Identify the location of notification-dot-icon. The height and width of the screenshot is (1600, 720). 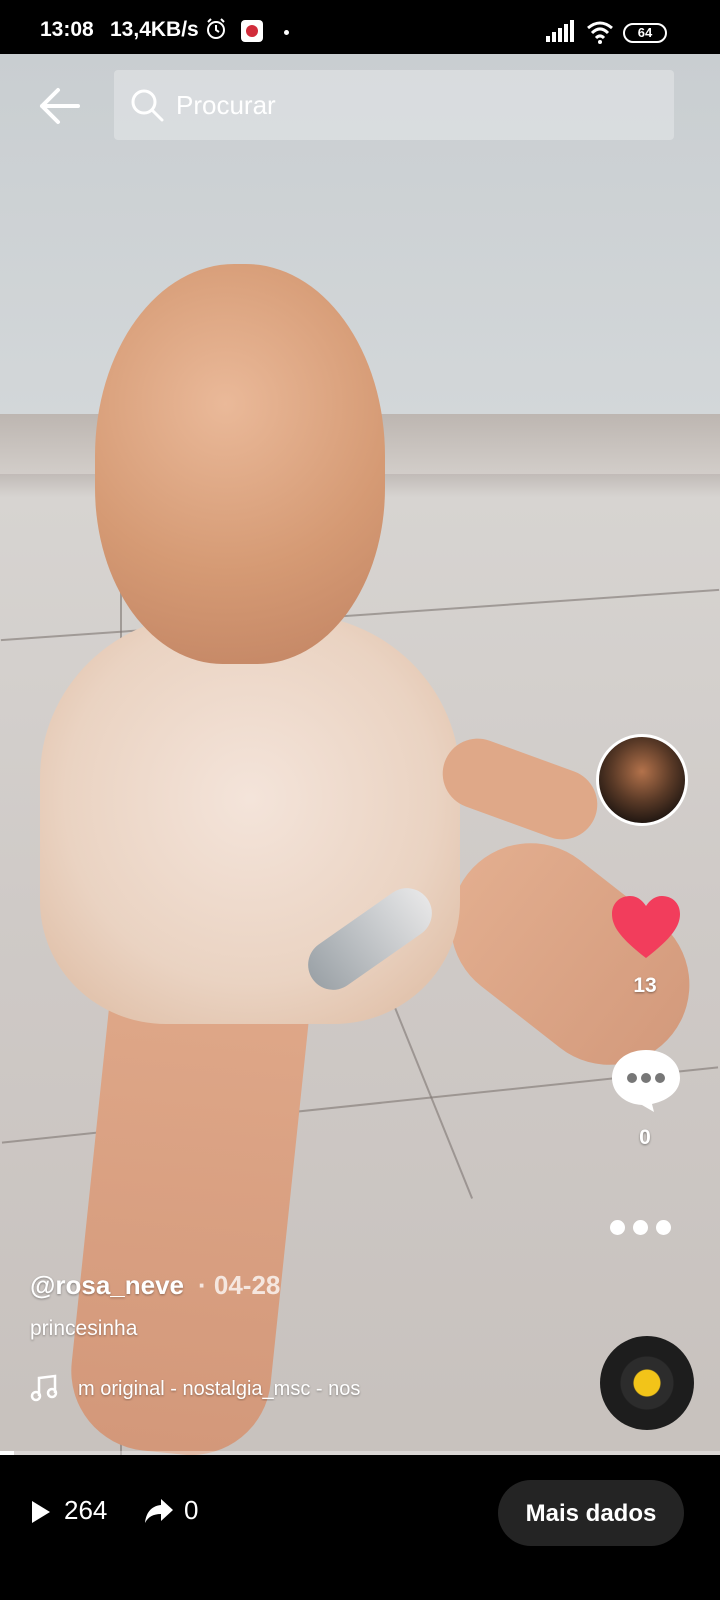
(286, 32).